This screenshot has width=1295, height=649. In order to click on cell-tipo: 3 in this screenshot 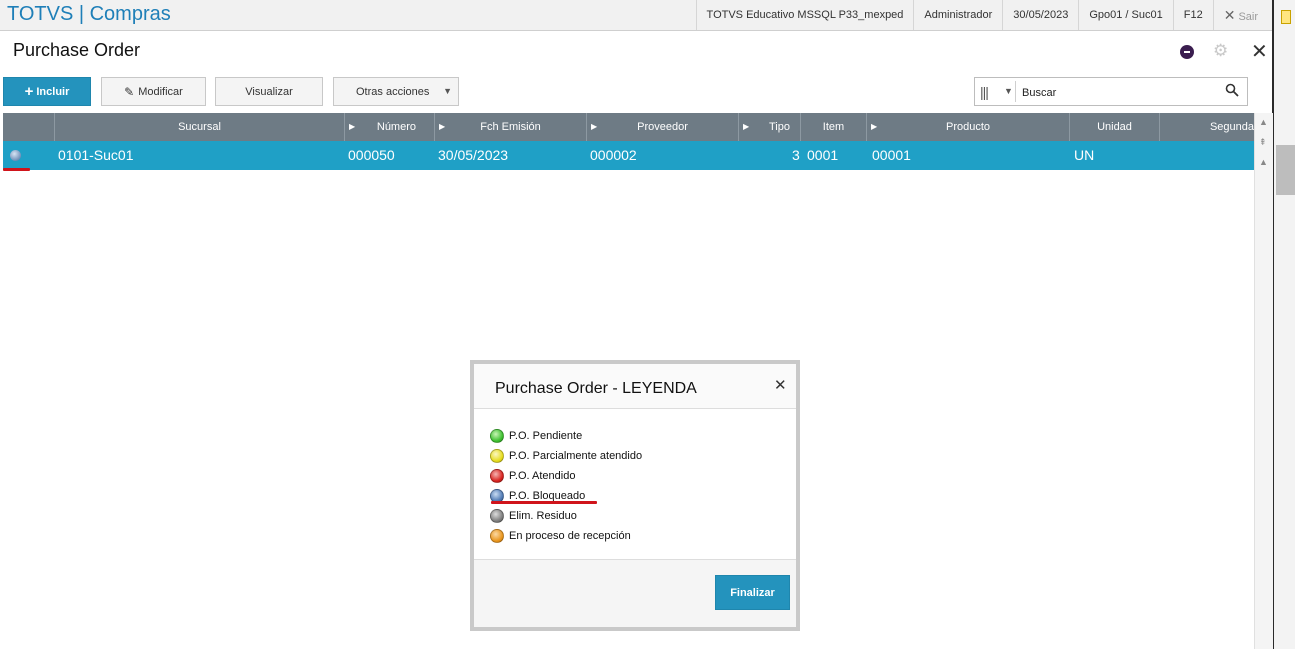, I will do `click(796, 155)`.